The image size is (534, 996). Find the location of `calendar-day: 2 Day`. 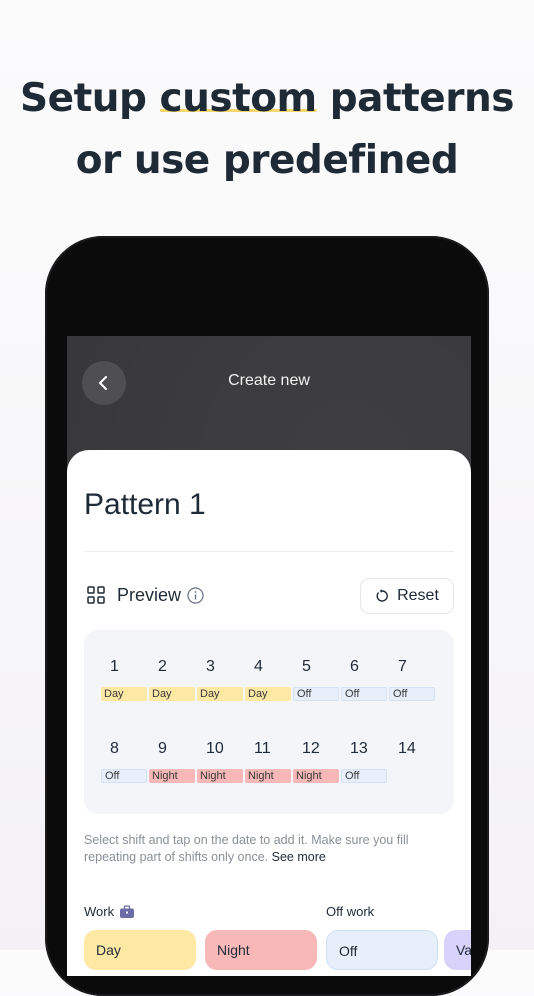

calendar-day: 2 Day is located at coordinates (173, 679).